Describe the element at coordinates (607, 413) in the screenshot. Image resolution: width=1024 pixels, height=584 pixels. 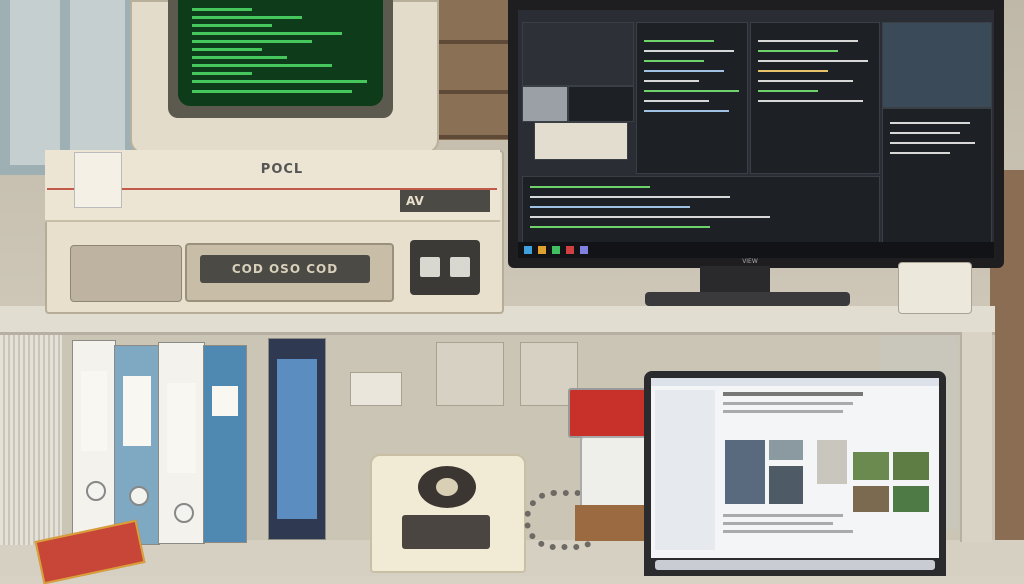
I see `red-device` at that location.